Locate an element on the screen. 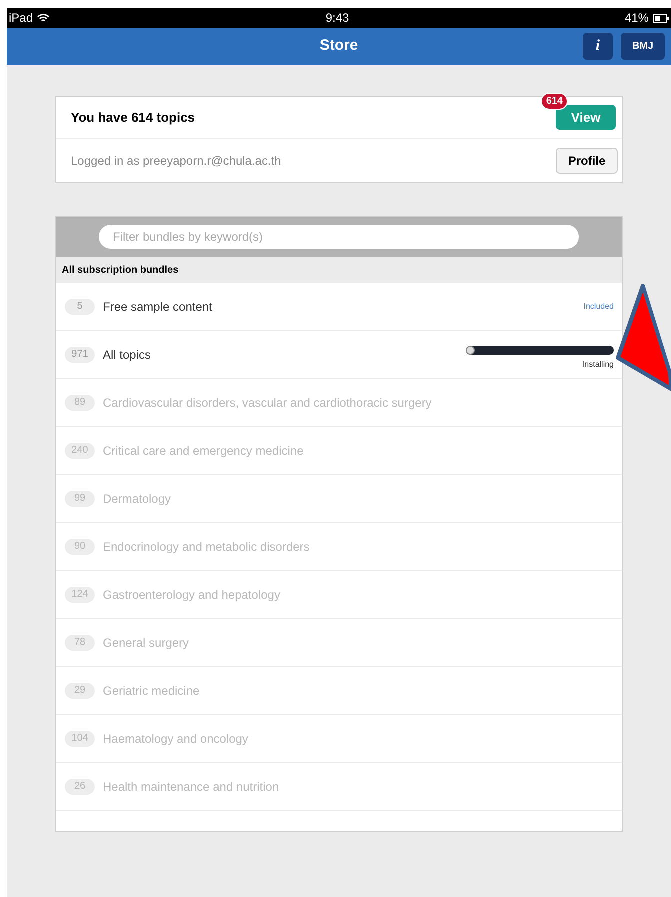 This screenshot has width=671, height=897. count-badge: 614 is located at coordinates (554, 101).